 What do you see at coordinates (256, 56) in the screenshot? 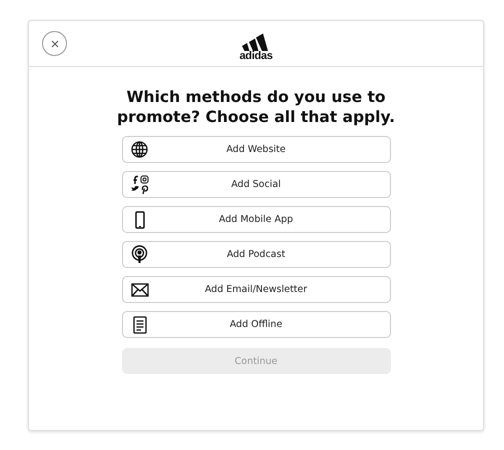
I see `logo-text: adidas` at bounding box center [256, 56].